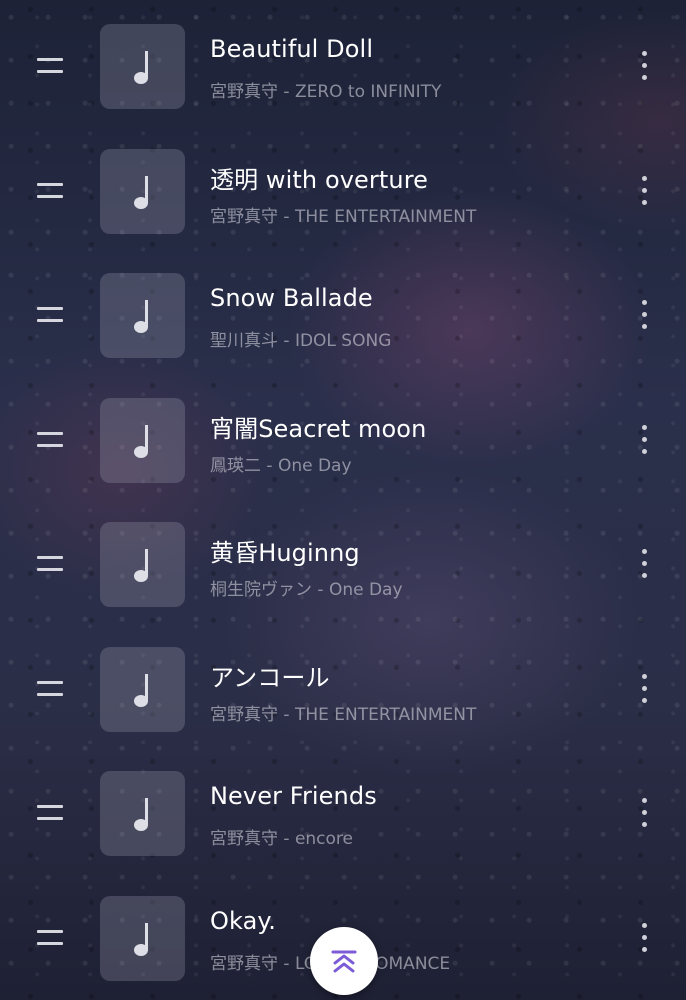 Image resolution: width=686 pixels, height=1000 pixels. What do you see at coordinates (326, 92) in the screenshot?
I see `song-artist-album: 宮野真守 - ZERO to INFINITY` at bounding box center [326, 92].